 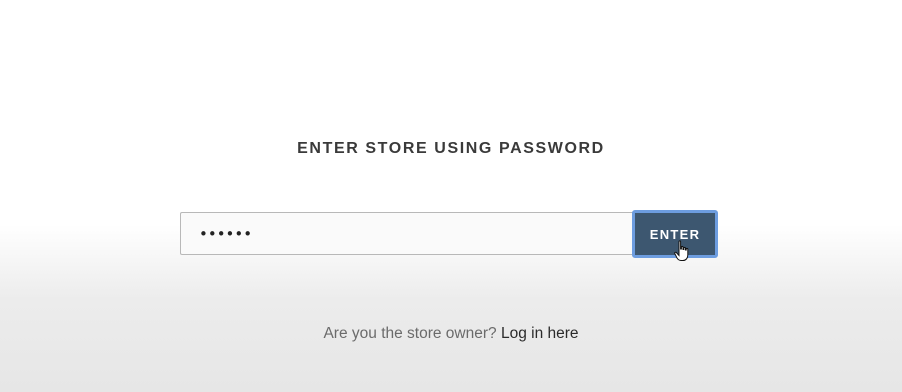 What do you see at coordinates (407, 233) in the screenshot?
I see `password-input` at bounding box center [407, 233].